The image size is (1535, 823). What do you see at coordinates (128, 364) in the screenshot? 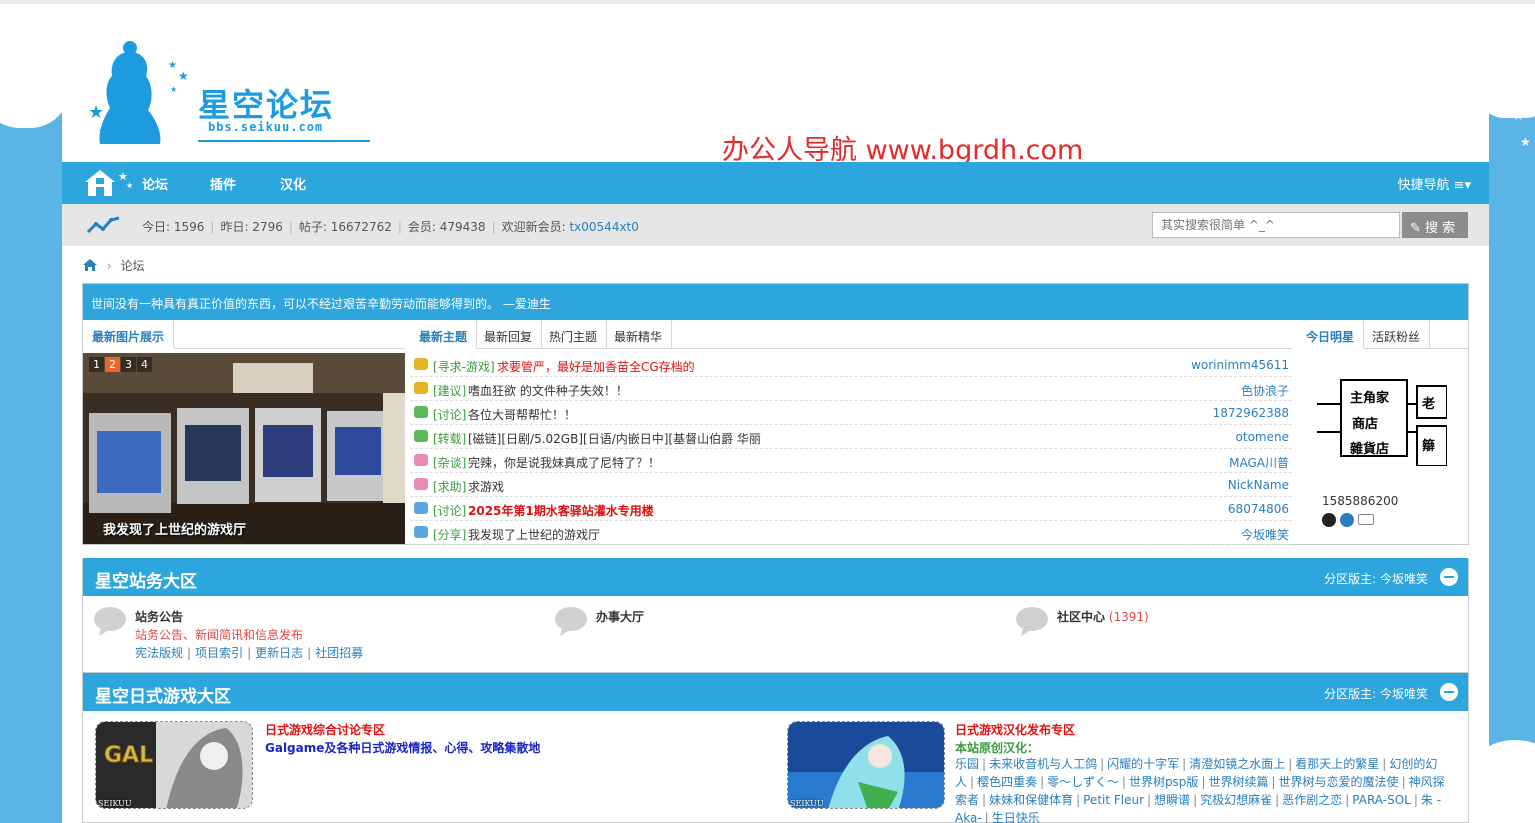
I see `slide-number: 3` at bounding box center [128, 364].